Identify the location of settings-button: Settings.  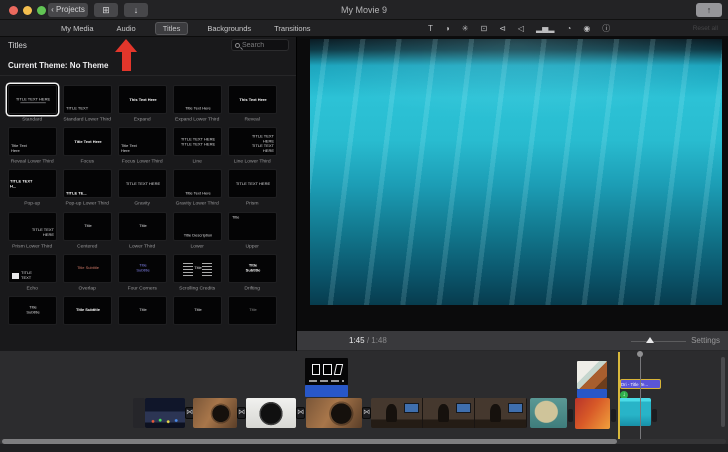
(705, 340).